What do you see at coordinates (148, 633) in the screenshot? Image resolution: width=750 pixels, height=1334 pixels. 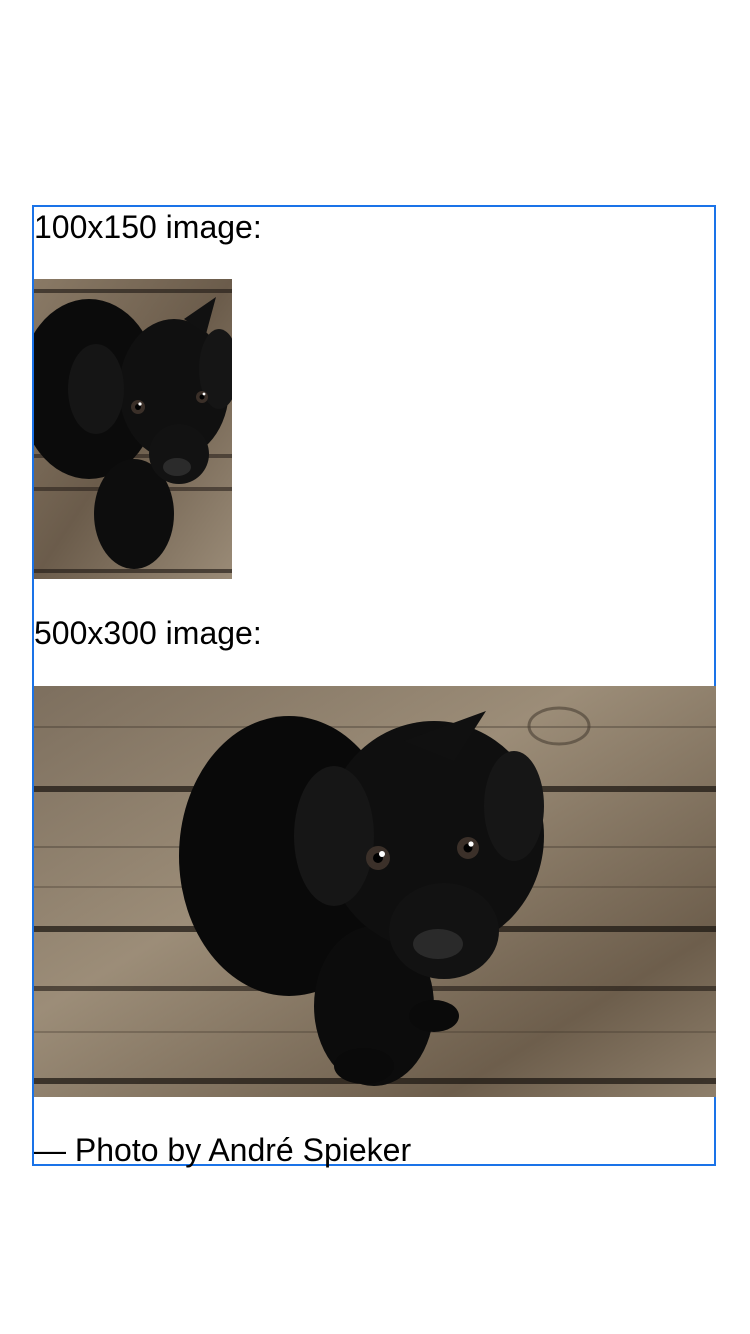 I see `large-image-label: 500x300 image:` at bounding box center [148, 633].